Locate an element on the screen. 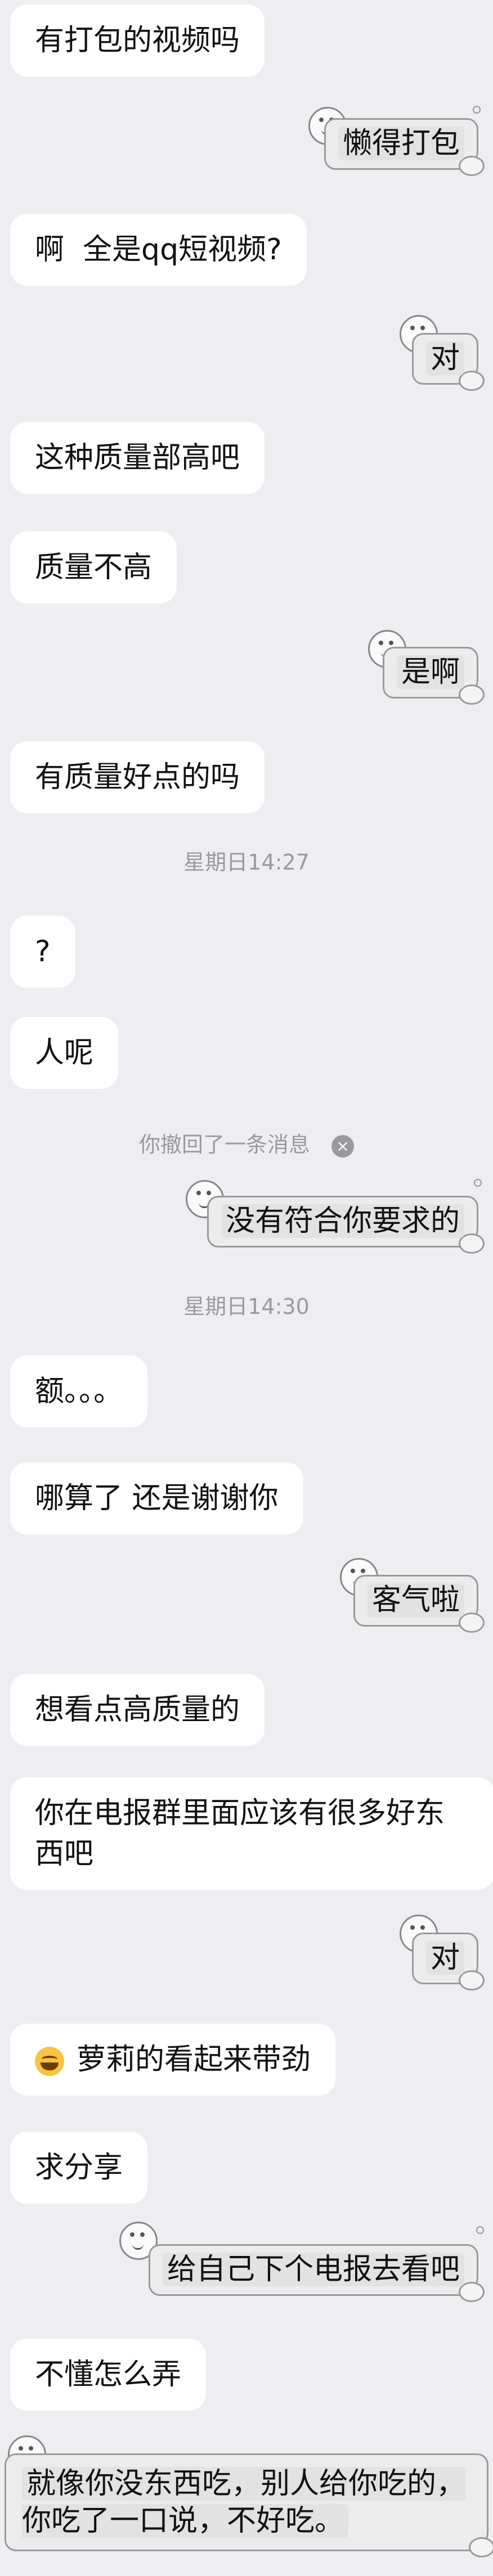  message-bubble-outgoing: 懒得打包 is located at coordinates (404, 147).